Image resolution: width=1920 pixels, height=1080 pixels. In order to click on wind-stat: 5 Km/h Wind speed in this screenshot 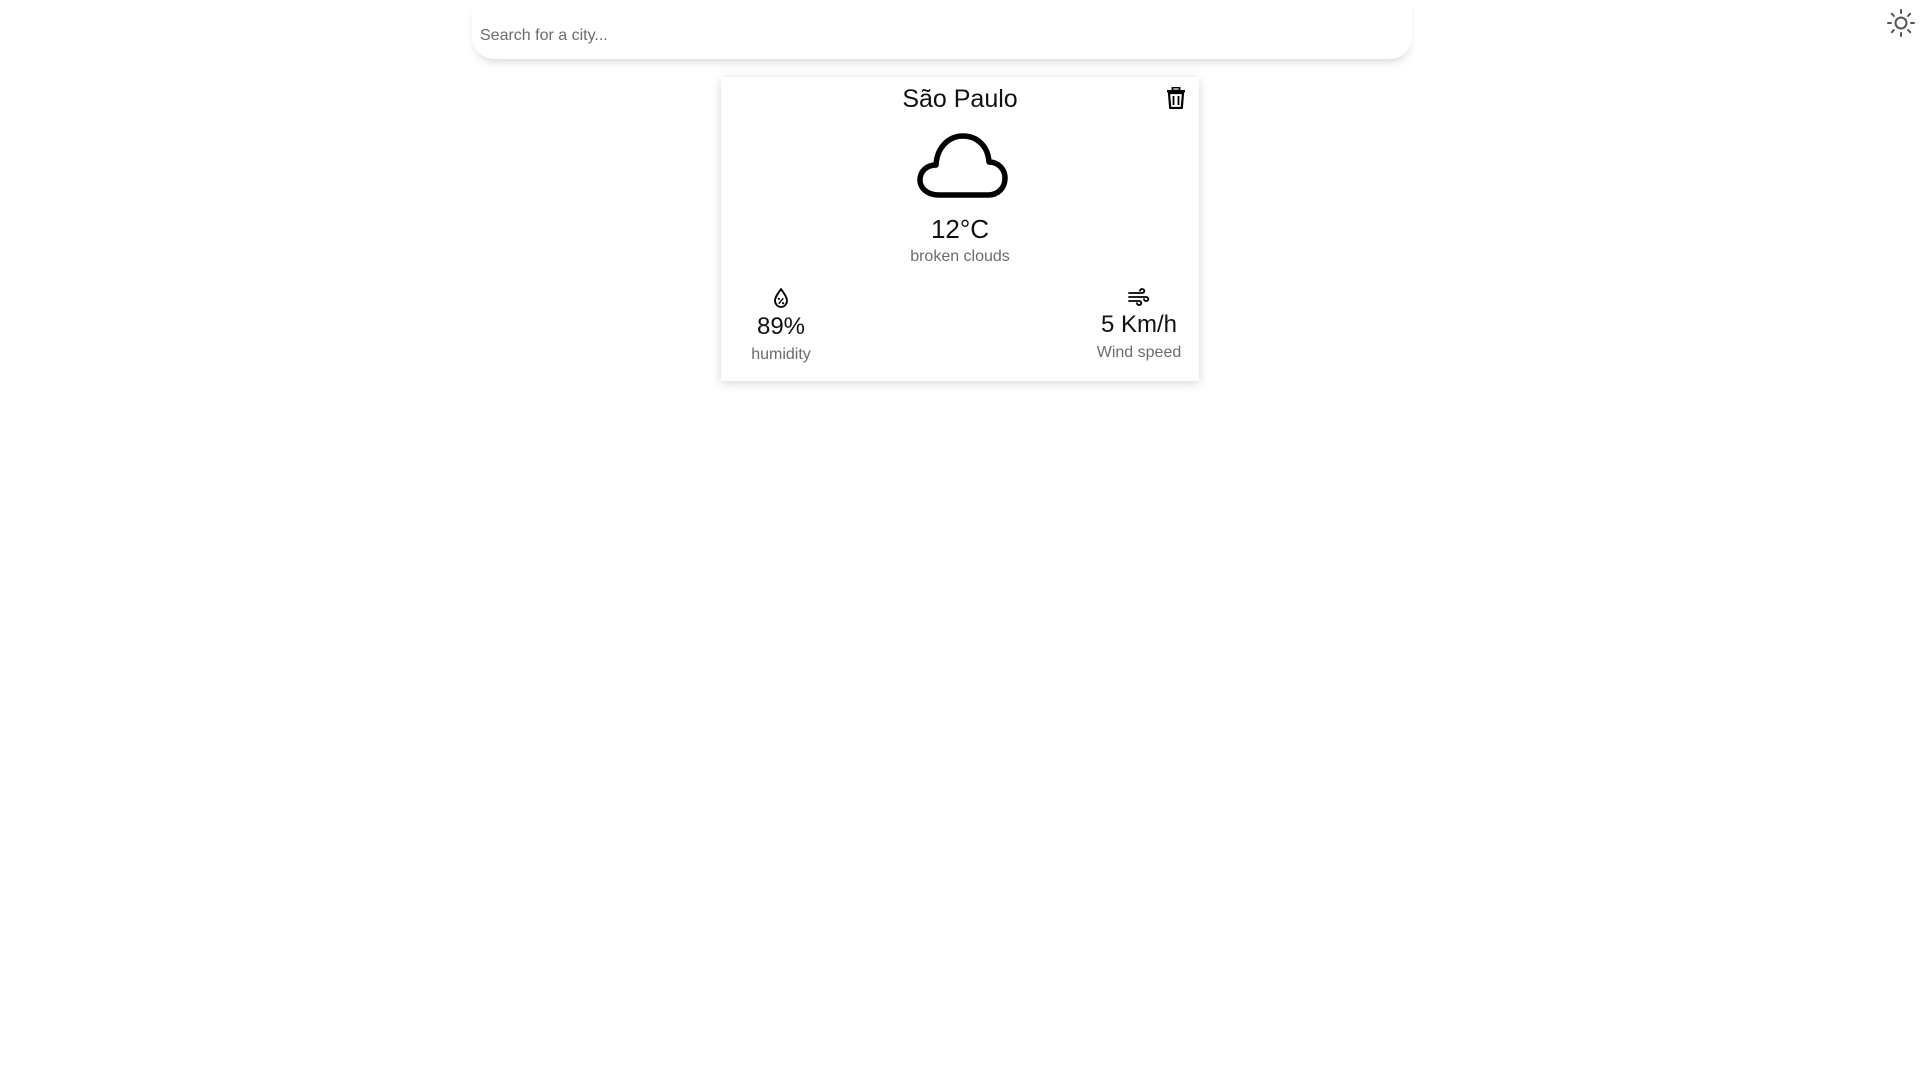, I will do `click(1139, 323)`.